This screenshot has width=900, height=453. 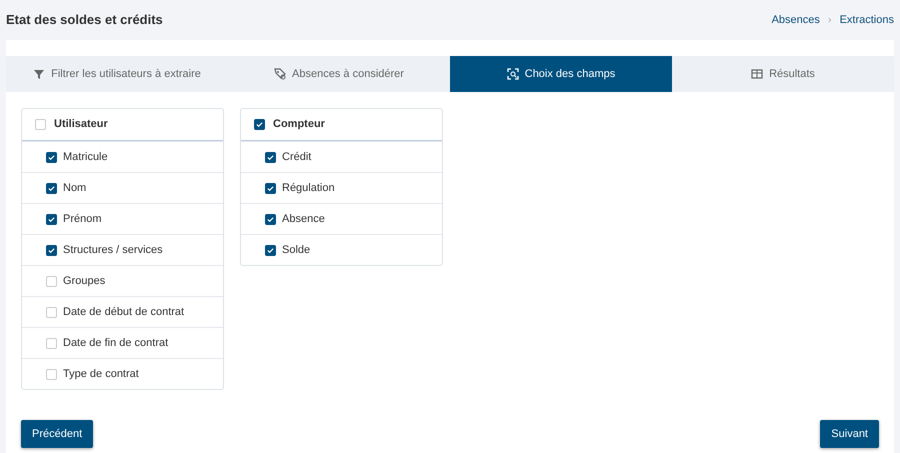 I want to click on field-label: Nom, so click(x=74, y=188).